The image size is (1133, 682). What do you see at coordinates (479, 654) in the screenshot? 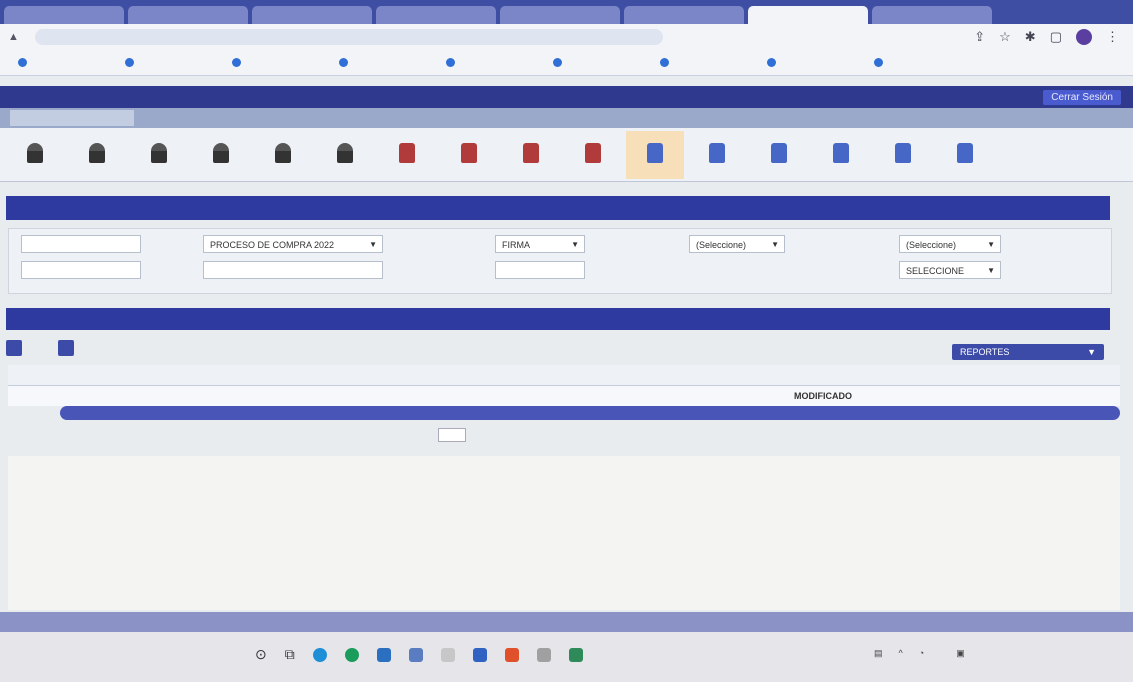
I see `mail-icon` at bounding box center [479, 654].